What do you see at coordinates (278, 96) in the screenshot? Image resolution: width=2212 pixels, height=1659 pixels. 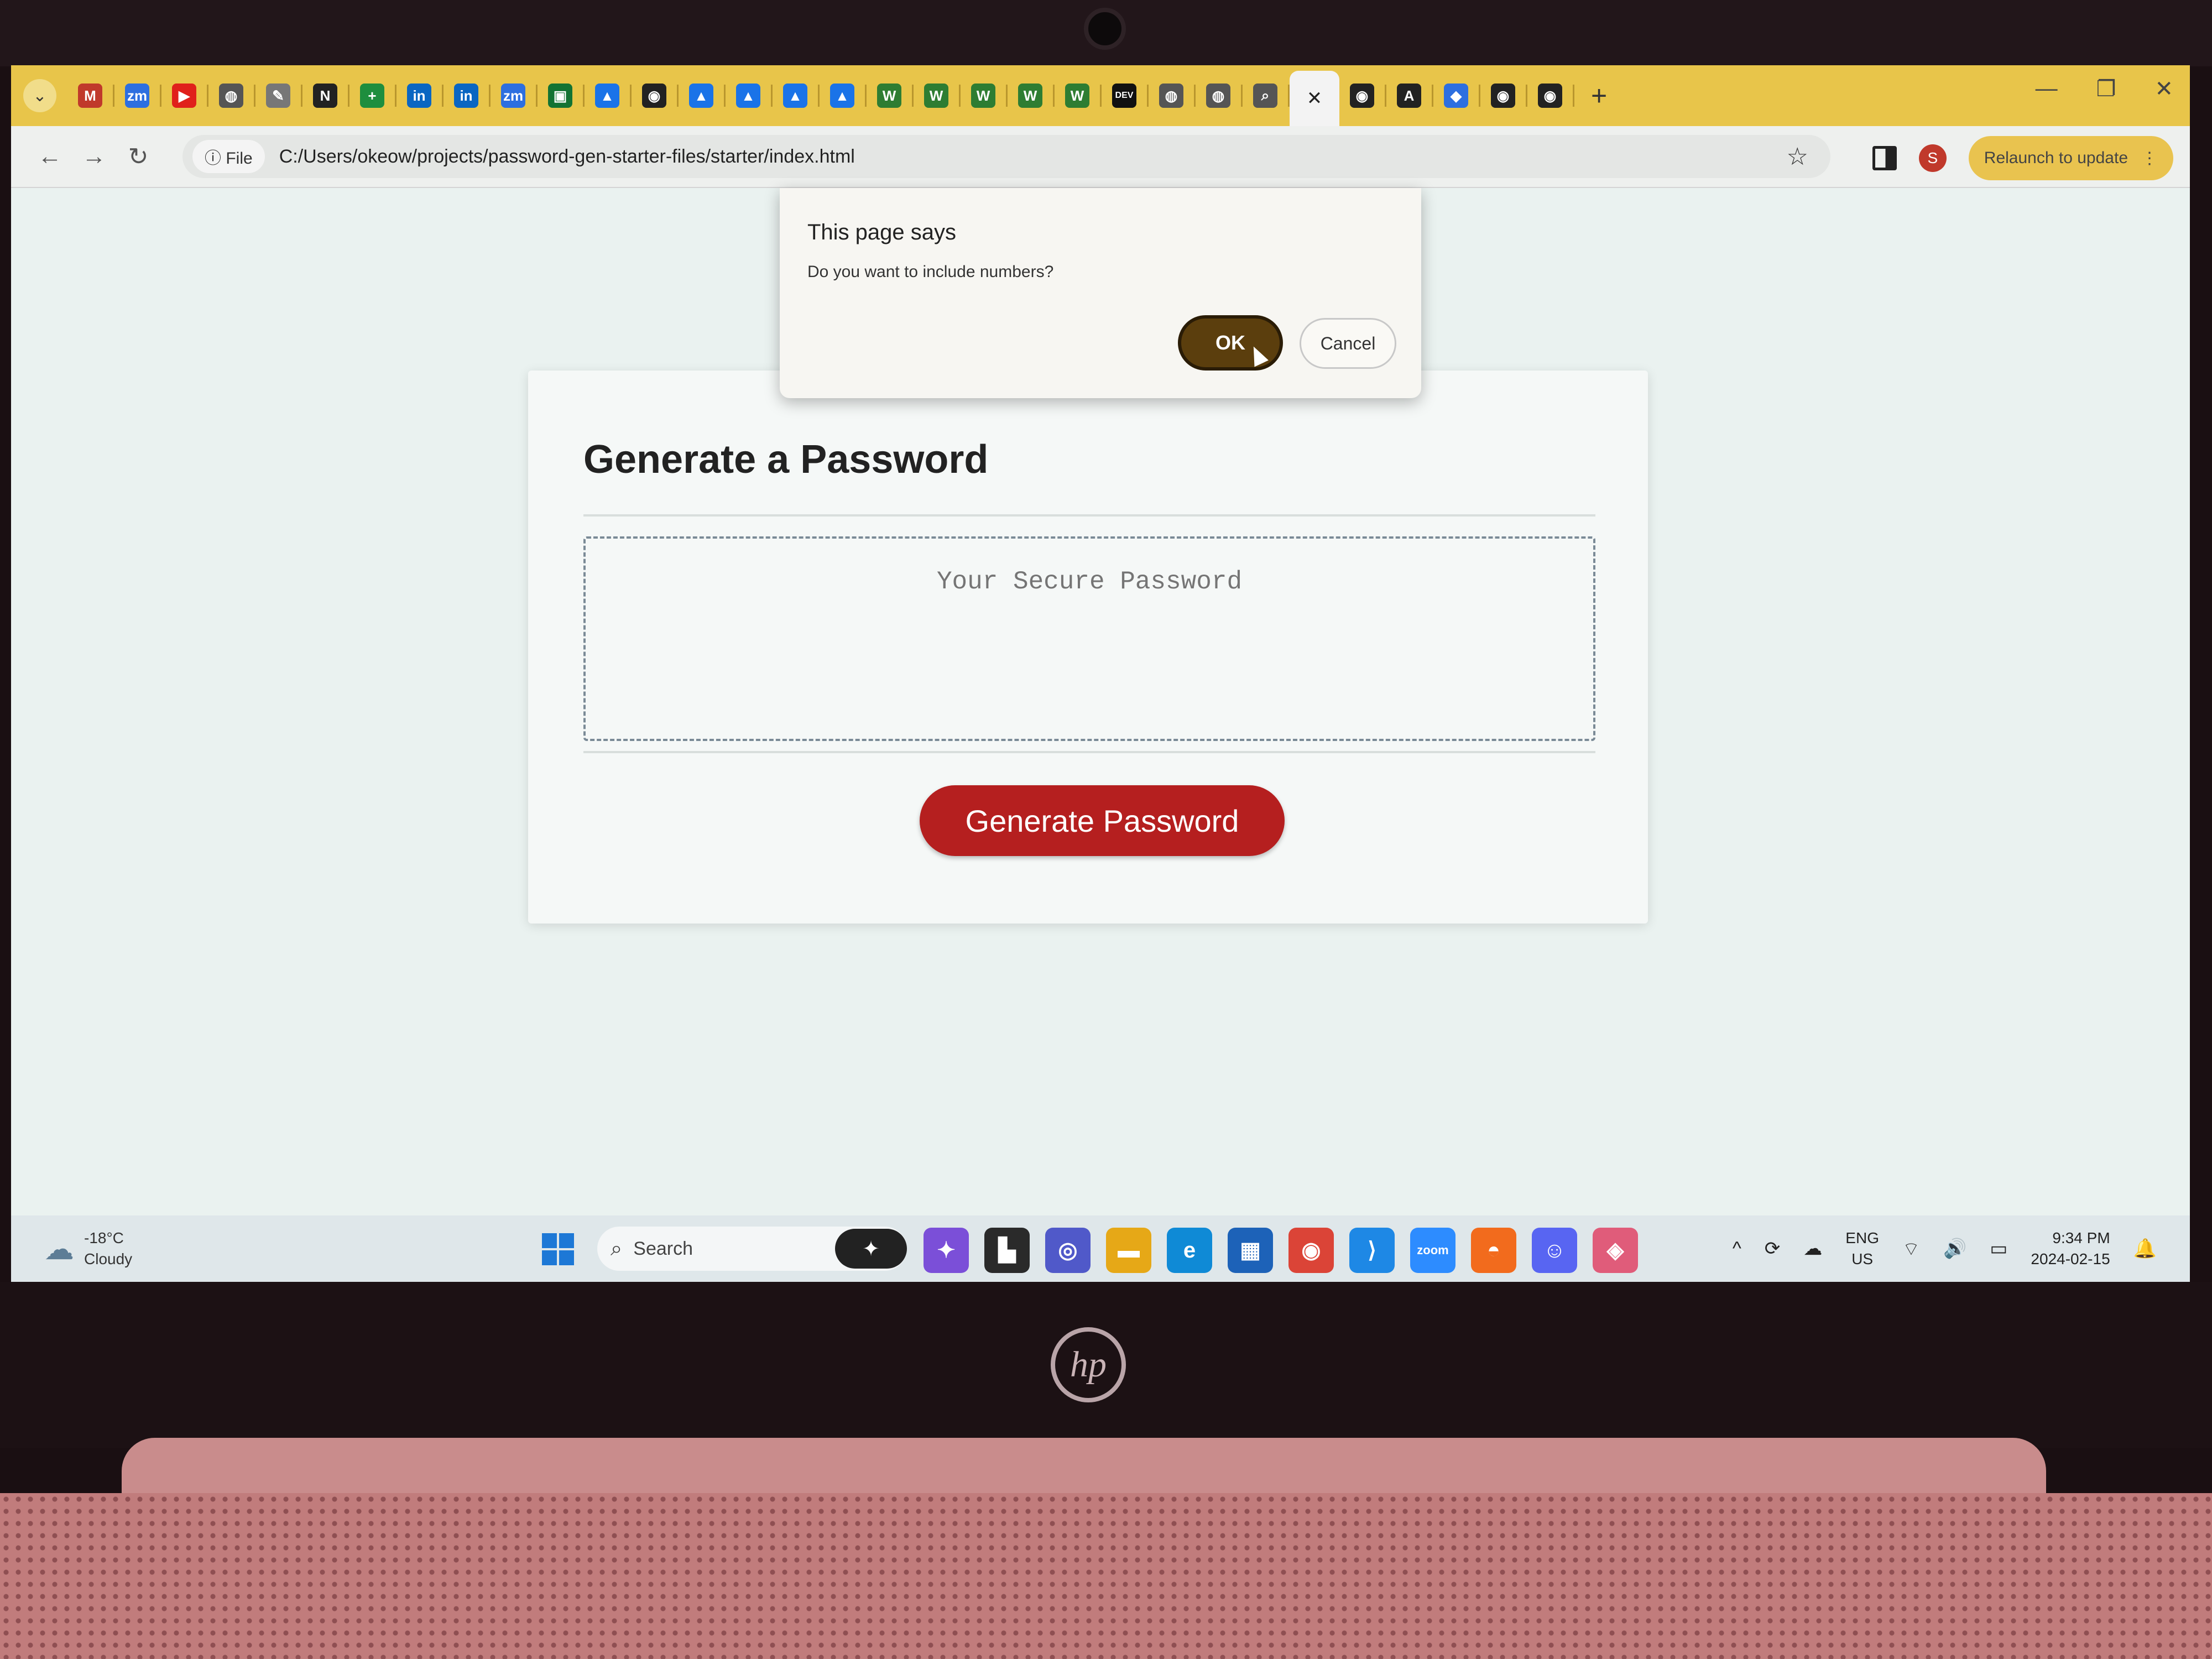 I see `browser-tab: ✎` at bounding box center [278, 96].